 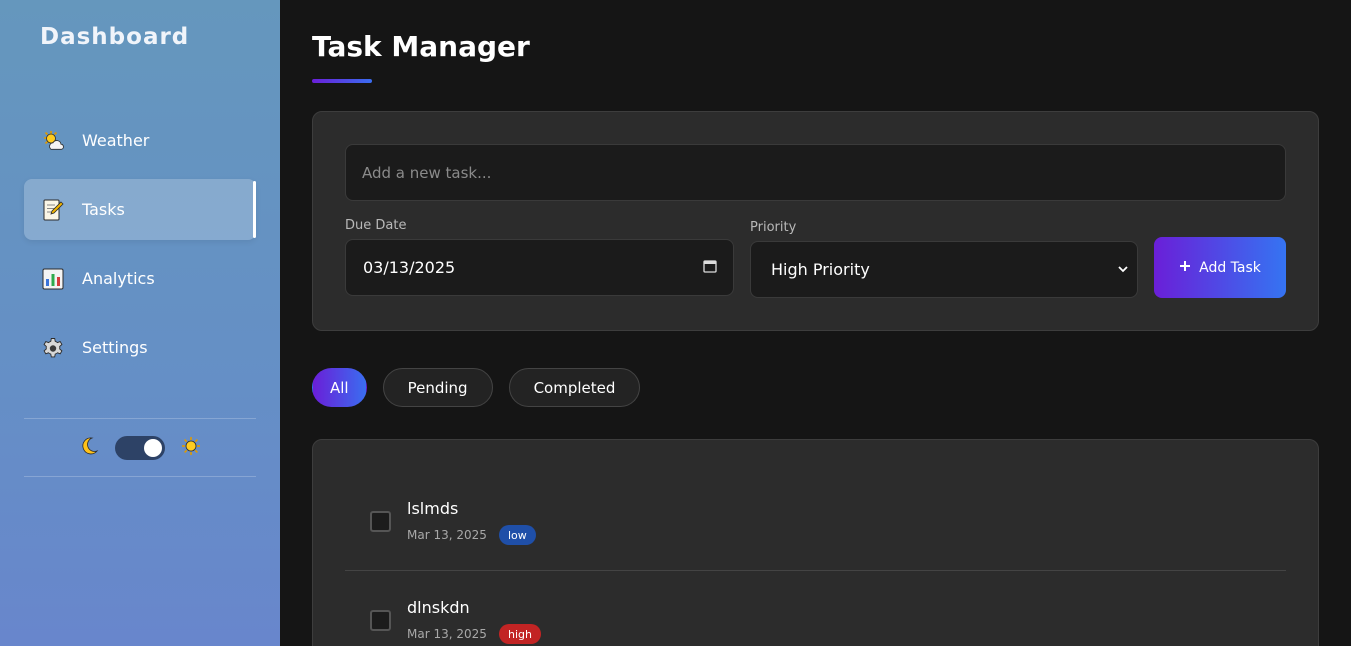 I want to click on theme-toggle, so click(x=140, y=448).